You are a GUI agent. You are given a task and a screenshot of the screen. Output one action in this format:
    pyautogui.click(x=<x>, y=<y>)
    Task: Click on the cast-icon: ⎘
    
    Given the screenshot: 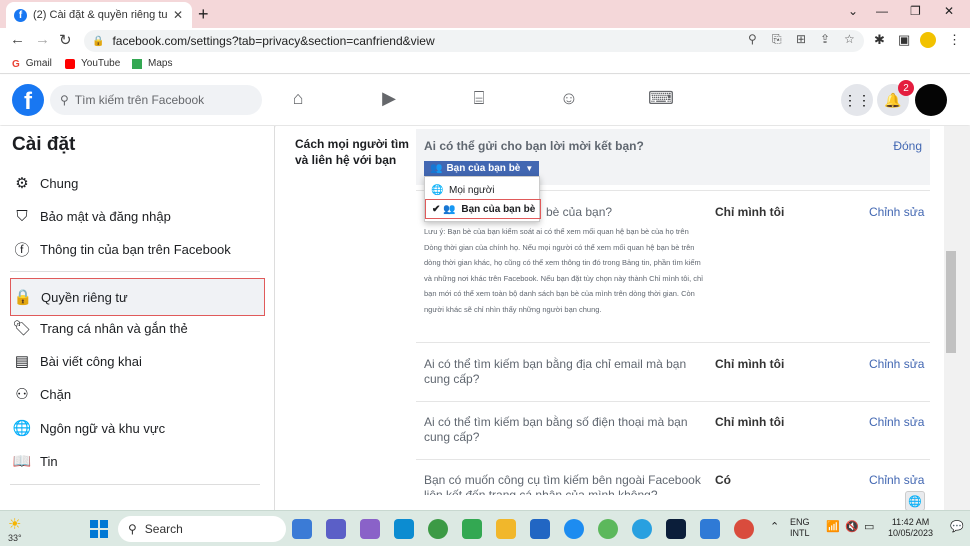 What is the action you would take?
    pyautogui.click(x=777, y=39)
    